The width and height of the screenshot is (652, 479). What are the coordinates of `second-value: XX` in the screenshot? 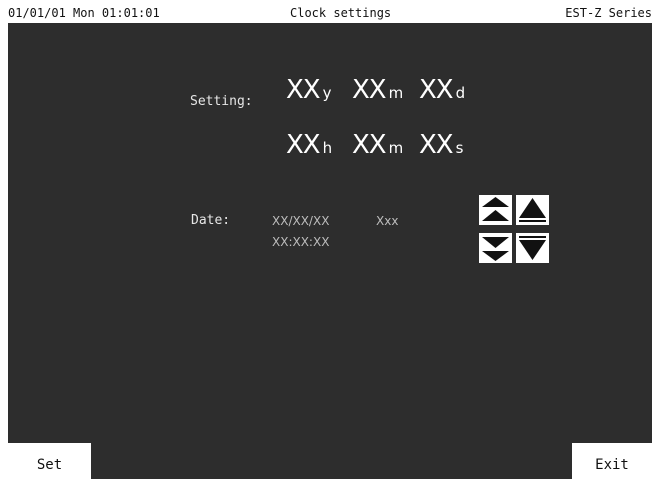 It's located at (436, 145).